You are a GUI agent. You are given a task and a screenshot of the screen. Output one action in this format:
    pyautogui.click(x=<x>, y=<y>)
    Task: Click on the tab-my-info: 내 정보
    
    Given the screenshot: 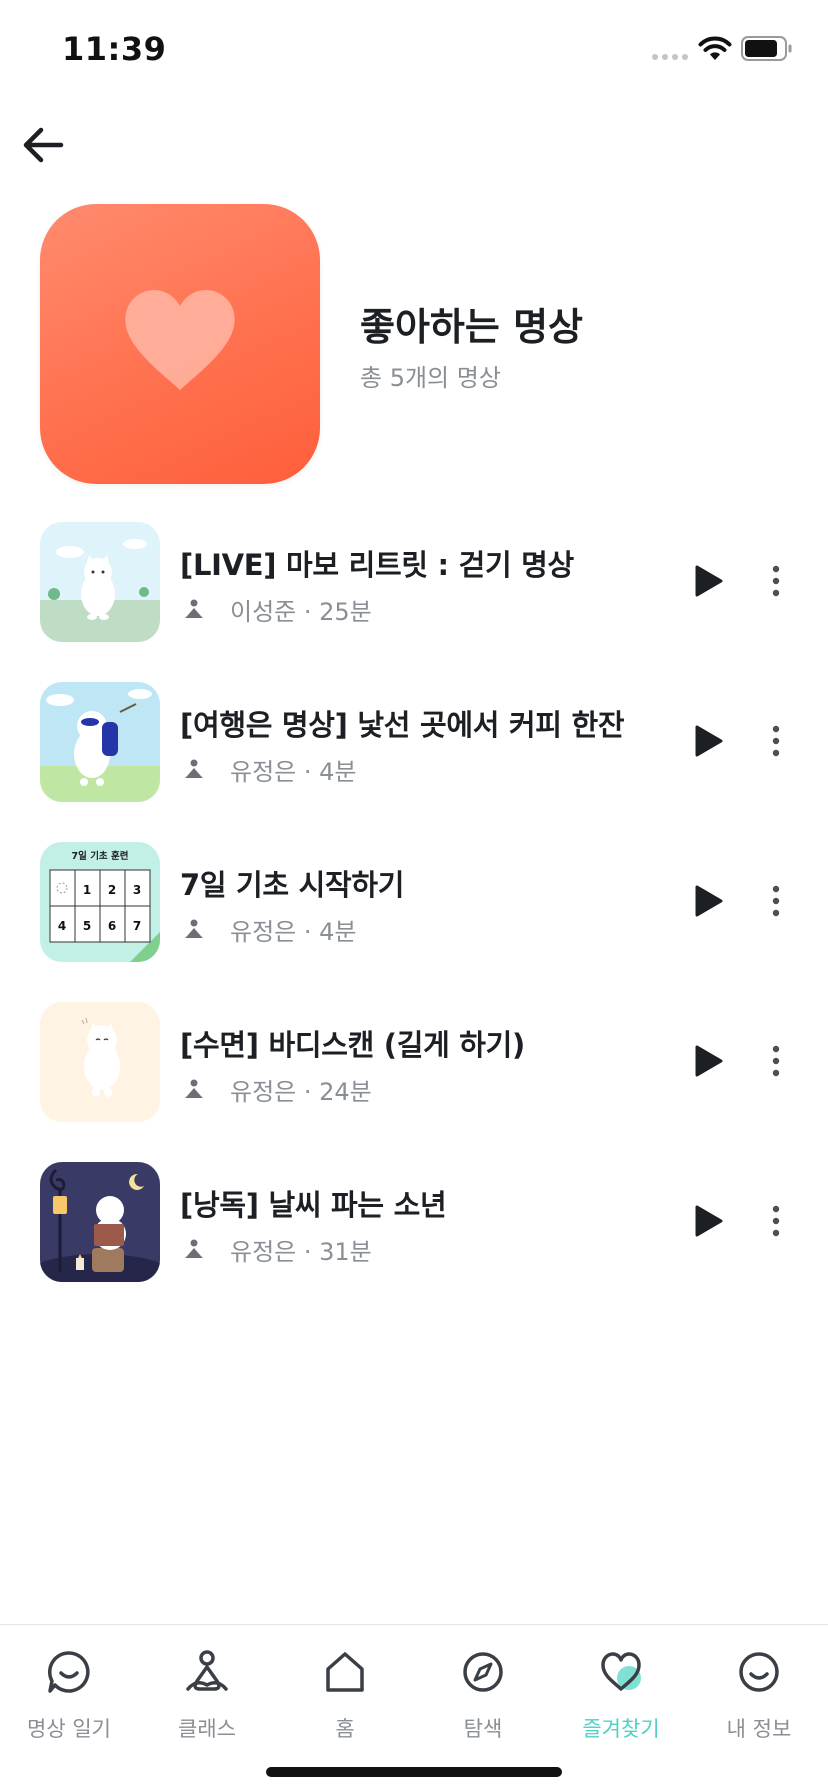 What is the action you would take?
    pyautogui.click(x=759, y=1694)
    